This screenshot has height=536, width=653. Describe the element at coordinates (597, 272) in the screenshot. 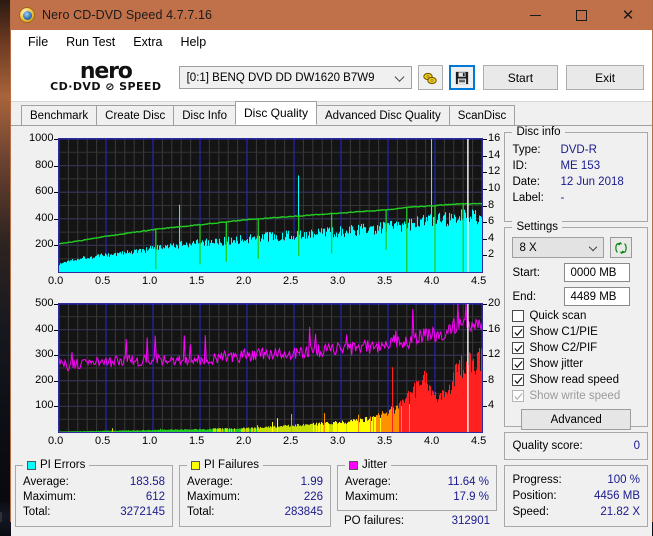

I see `start-input: 0000 MB` at that location.